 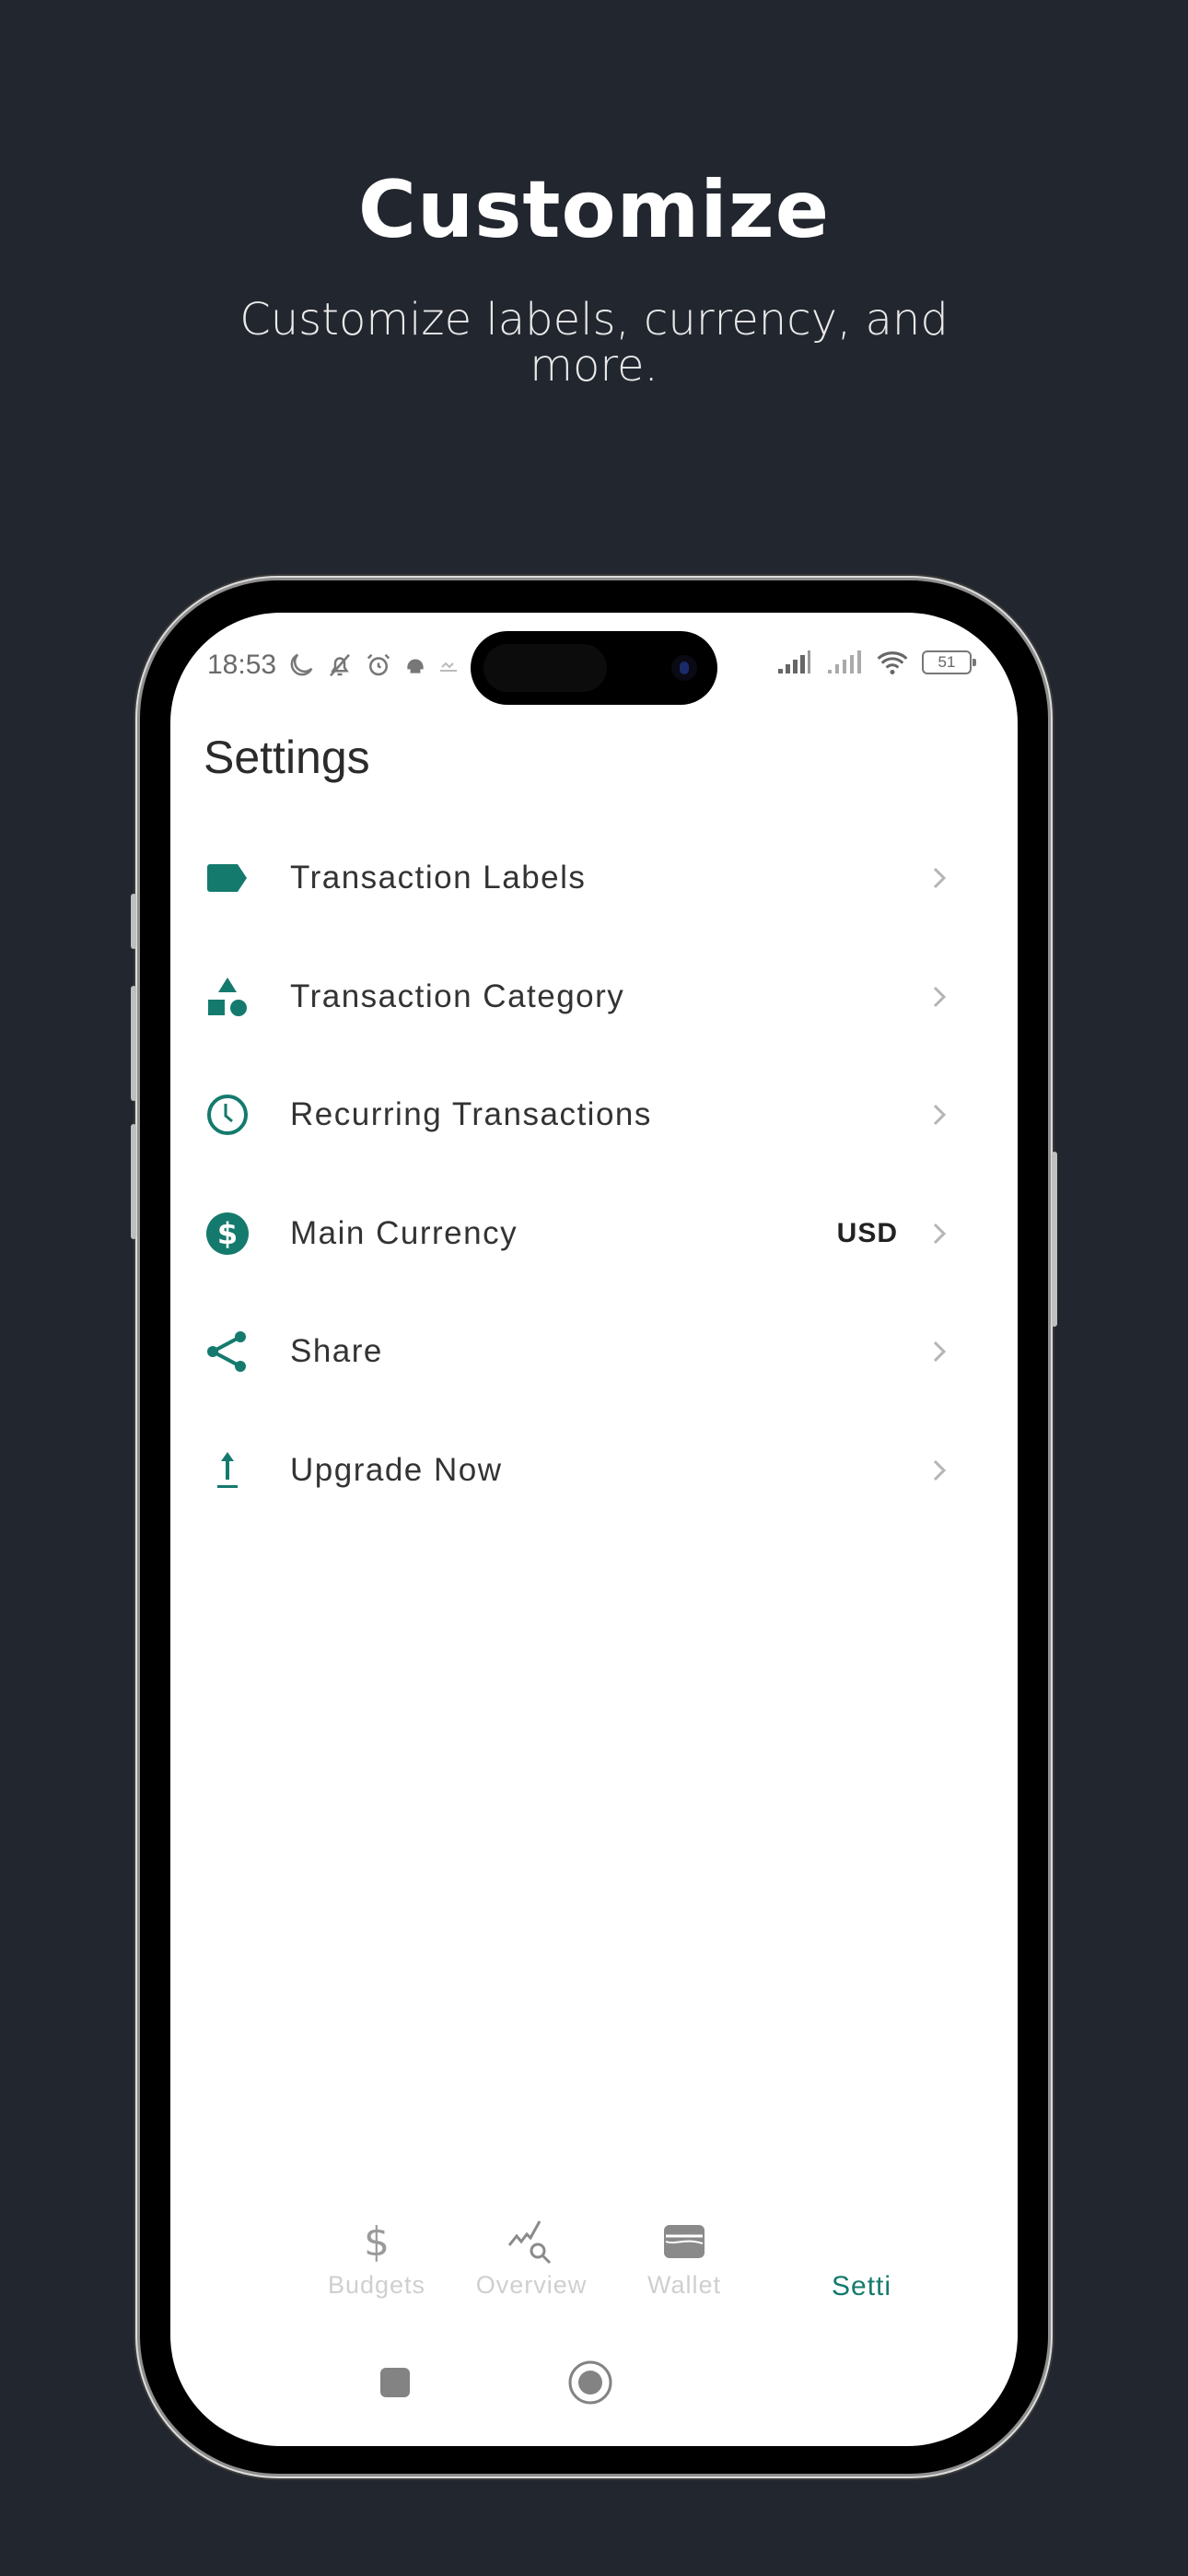 I want to click on nav-tab-overview: Overview, so click(x=531, y=2258).